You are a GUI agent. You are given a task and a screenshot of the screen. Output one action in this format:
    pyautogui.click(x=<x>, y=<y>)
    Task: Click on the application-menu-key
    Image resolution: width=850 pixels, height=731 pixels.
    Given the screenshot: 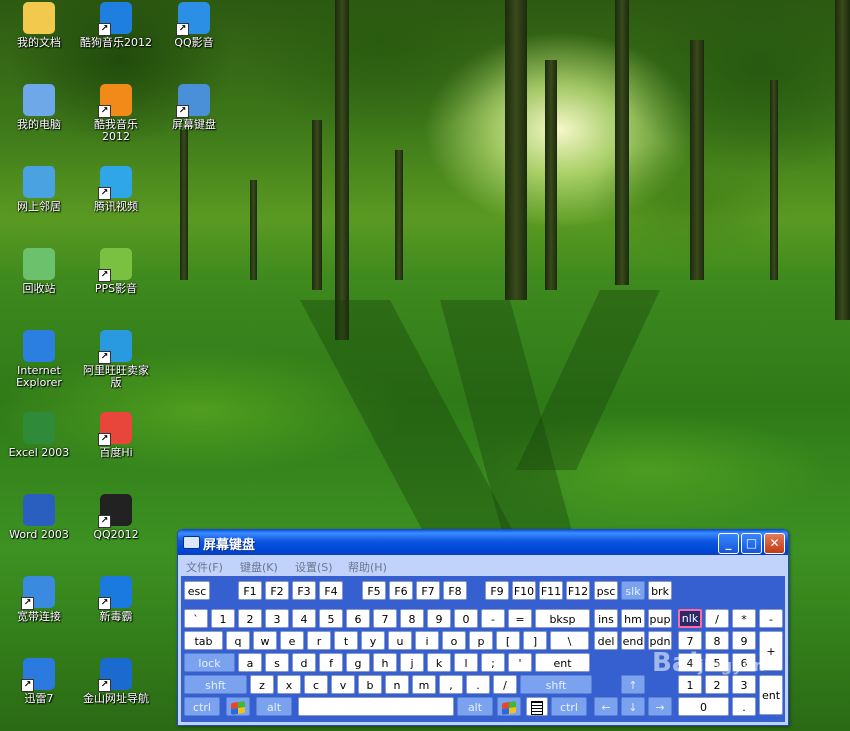 What is the action you would take?
    pyautogui.click(x=537, y=706)
    